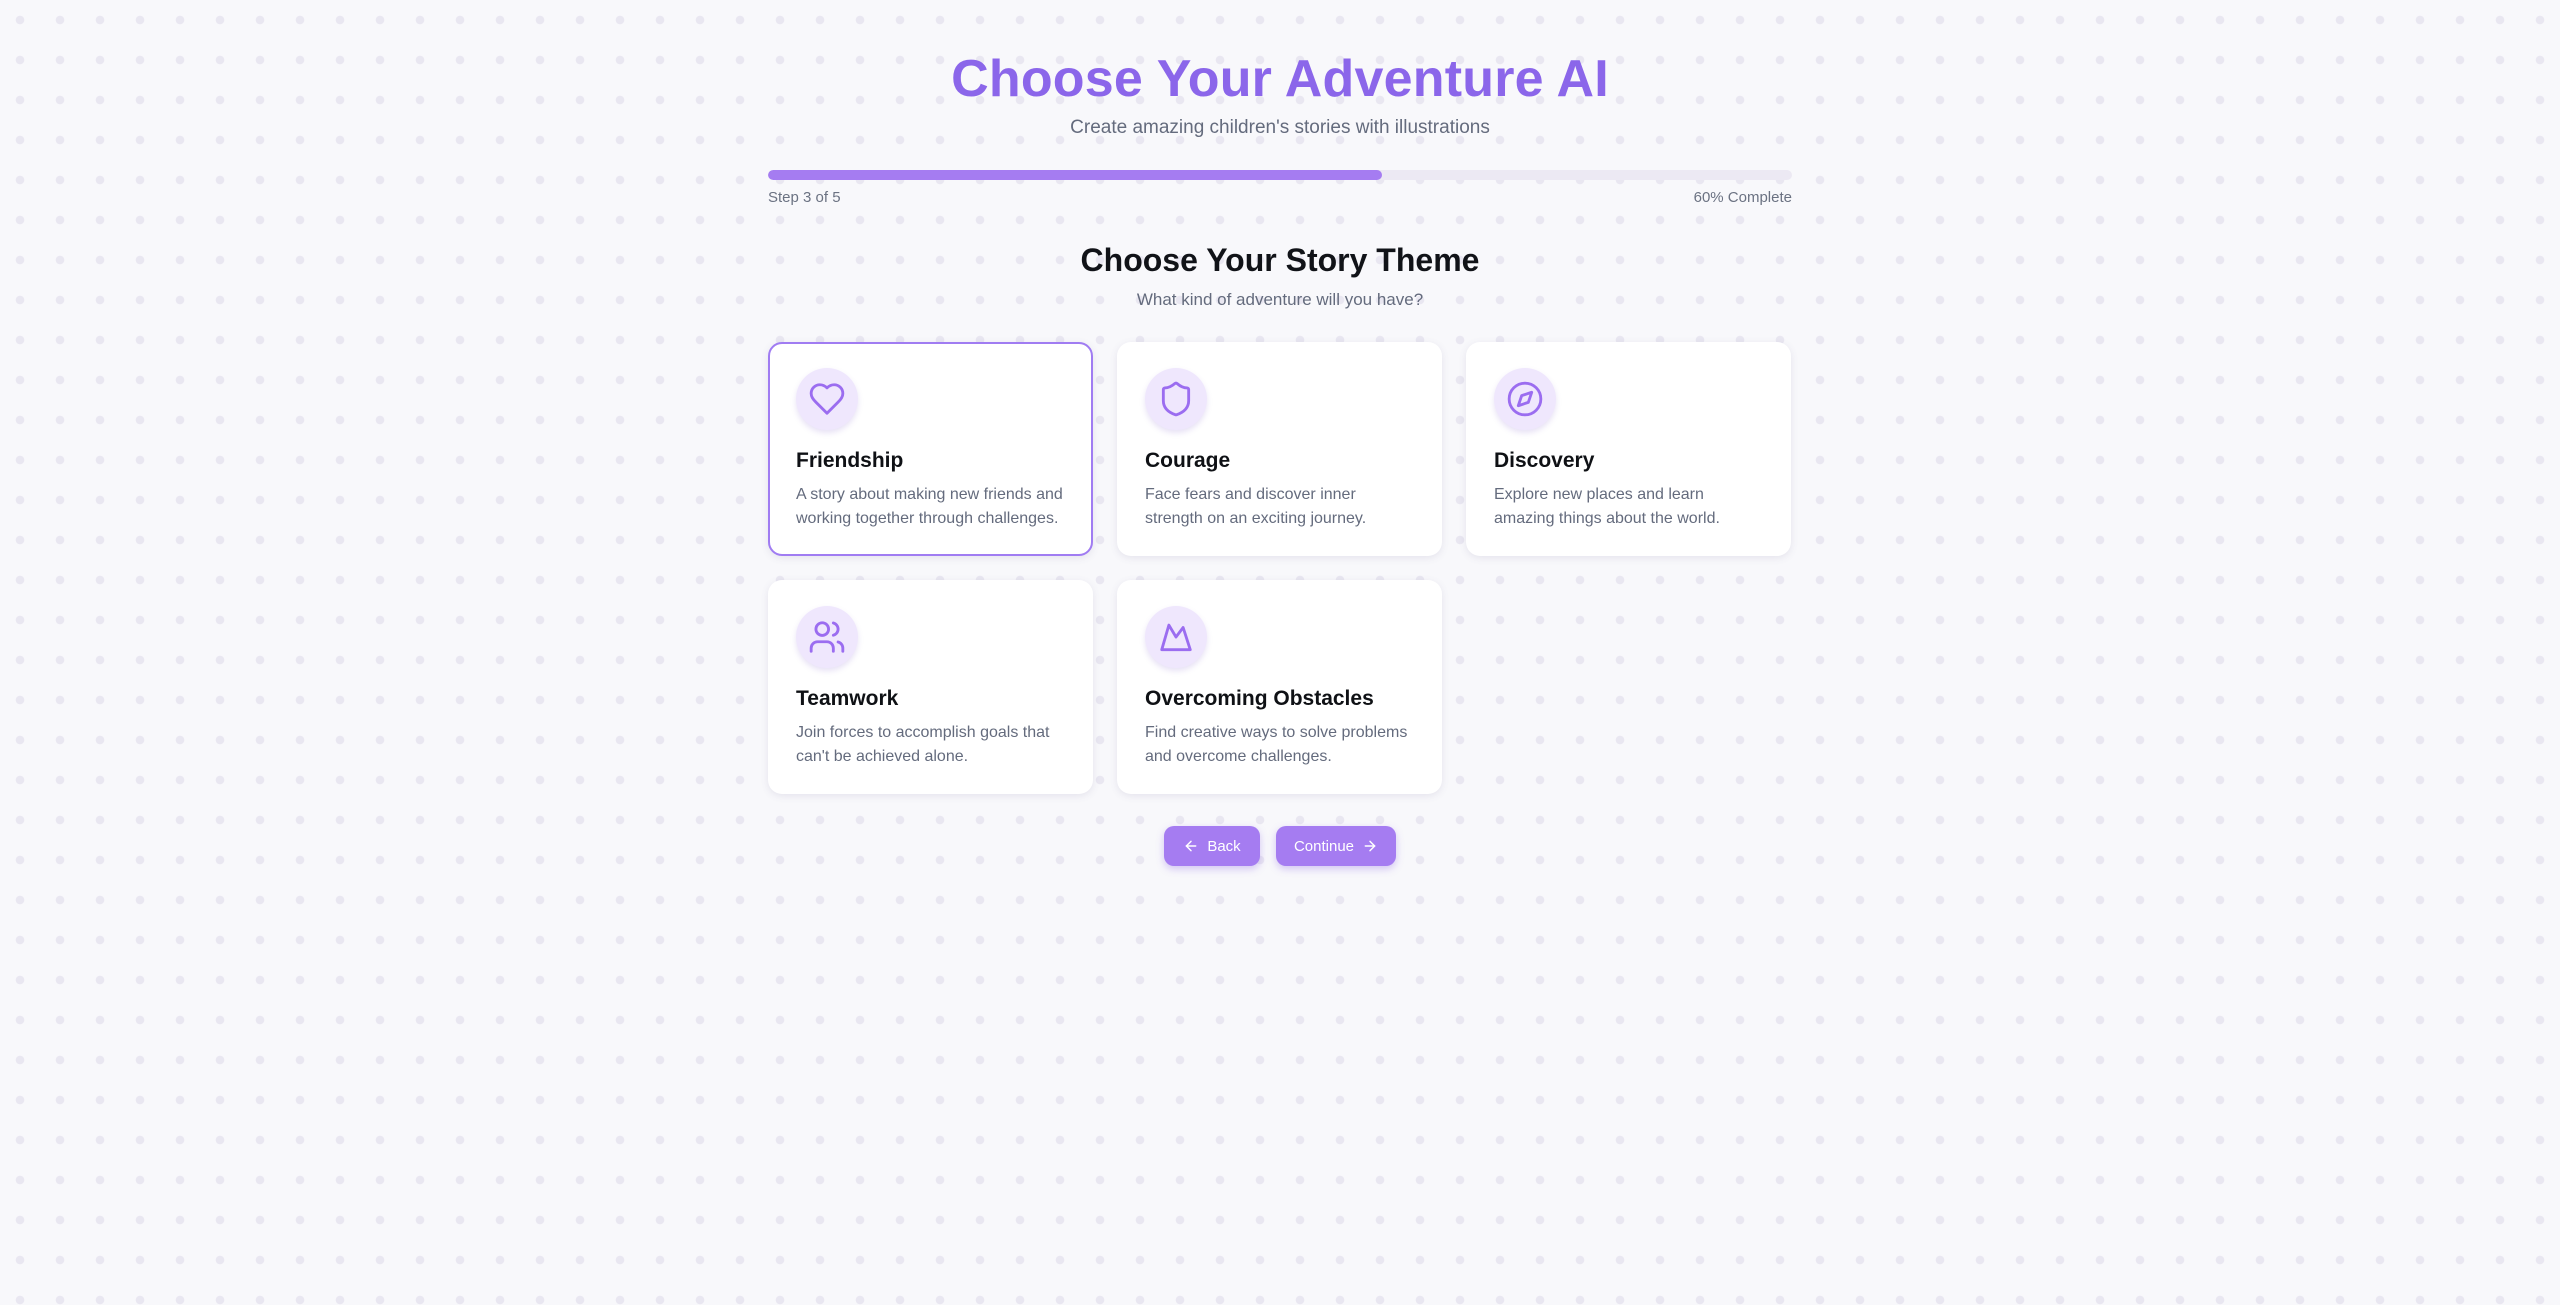  Describe the element at coordinates (1075, 175) in the screenshot. I see `progress-bar-fill` at that location.